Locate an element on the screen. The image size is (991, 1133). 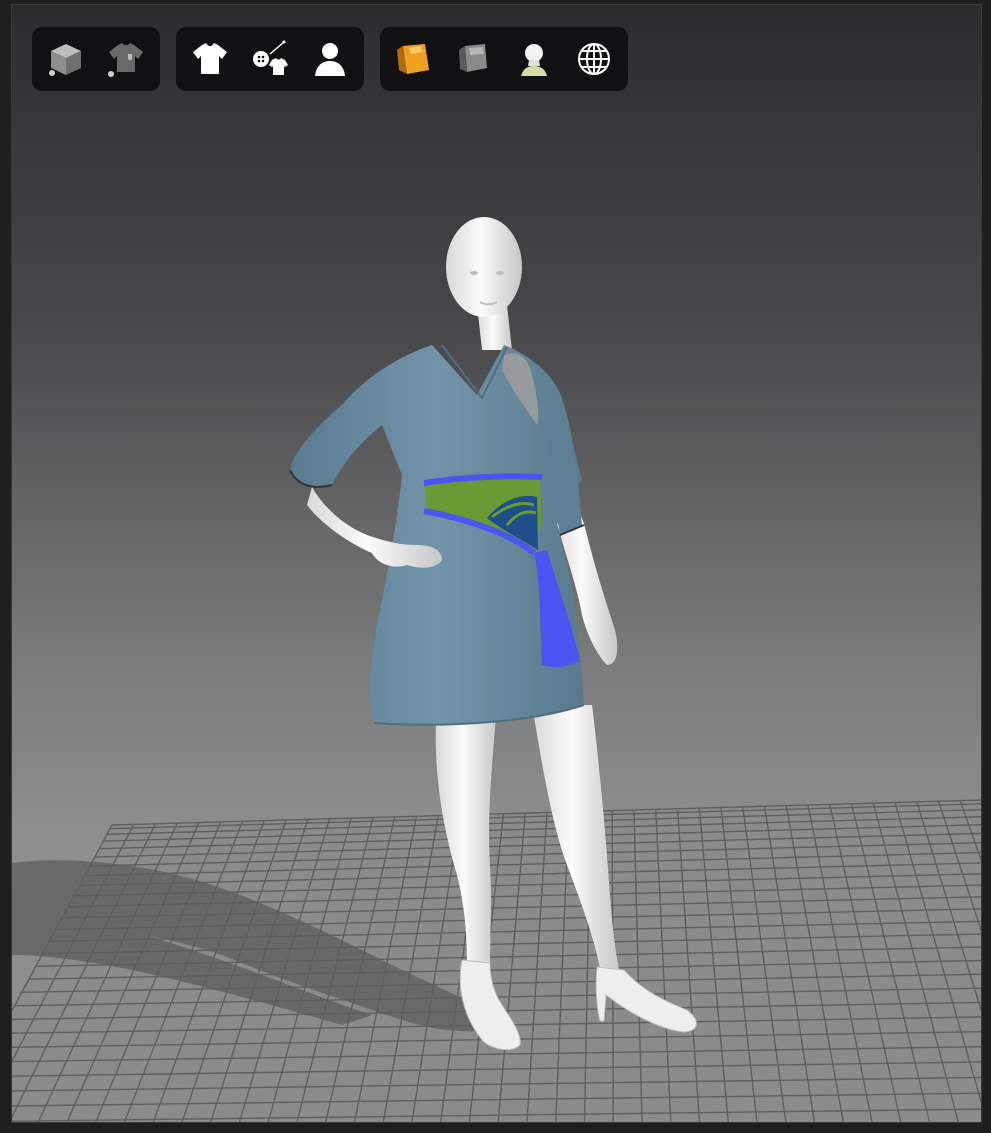
globe-button is located at coordinates (594, 59).